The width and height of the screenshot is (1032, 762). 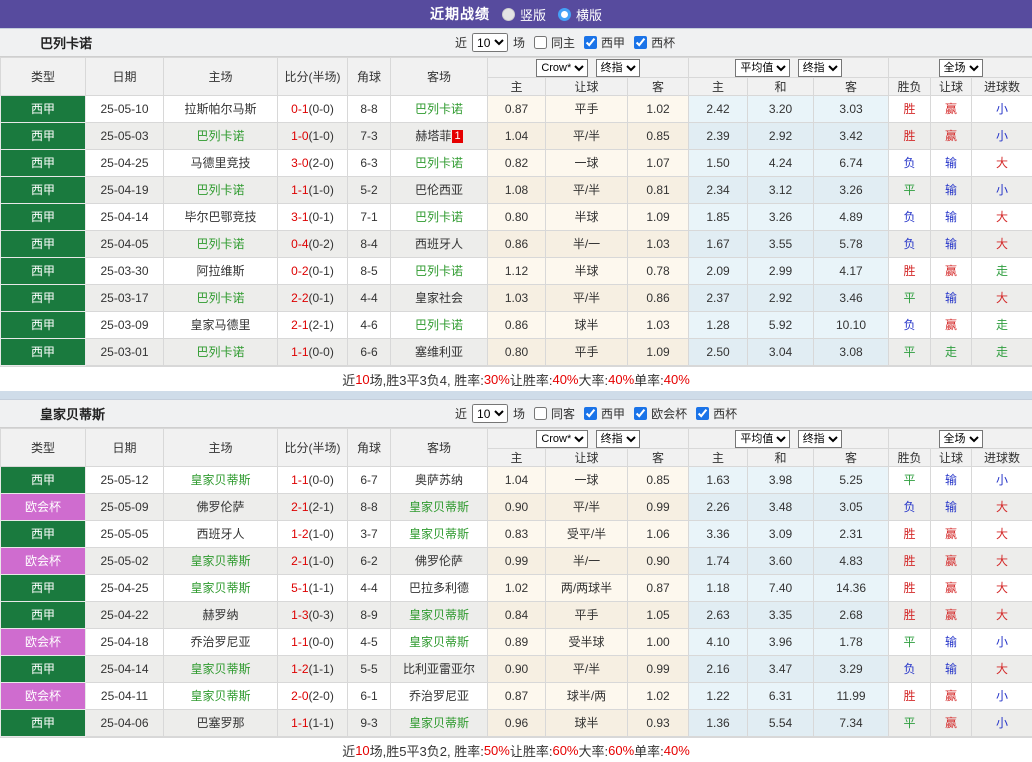 I want to click on away-team-name: 巴列卡诺, so click(x=439, y=109).